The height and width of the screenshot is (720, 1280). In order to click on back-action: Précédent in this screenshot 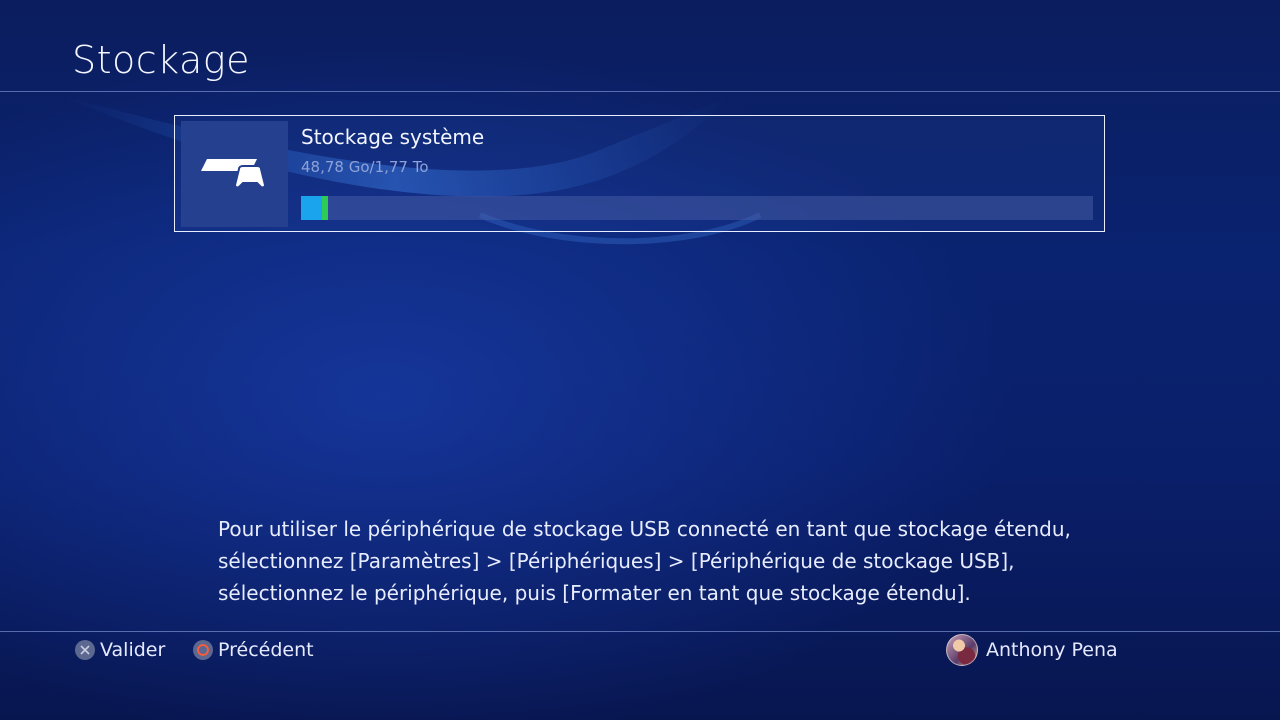, I will do `click(253, 650)`.